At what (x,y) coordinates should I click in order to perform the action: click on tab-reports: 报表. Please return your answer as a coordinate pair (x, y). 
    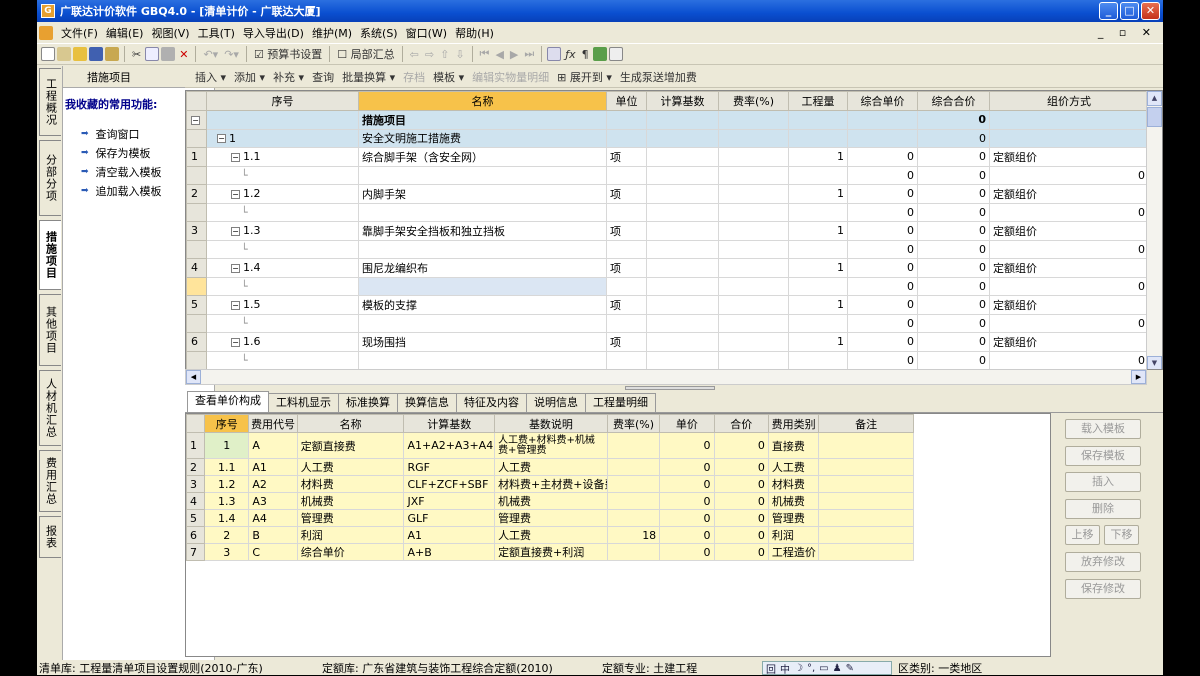
    Looking at the image, I should click on (50, 537).